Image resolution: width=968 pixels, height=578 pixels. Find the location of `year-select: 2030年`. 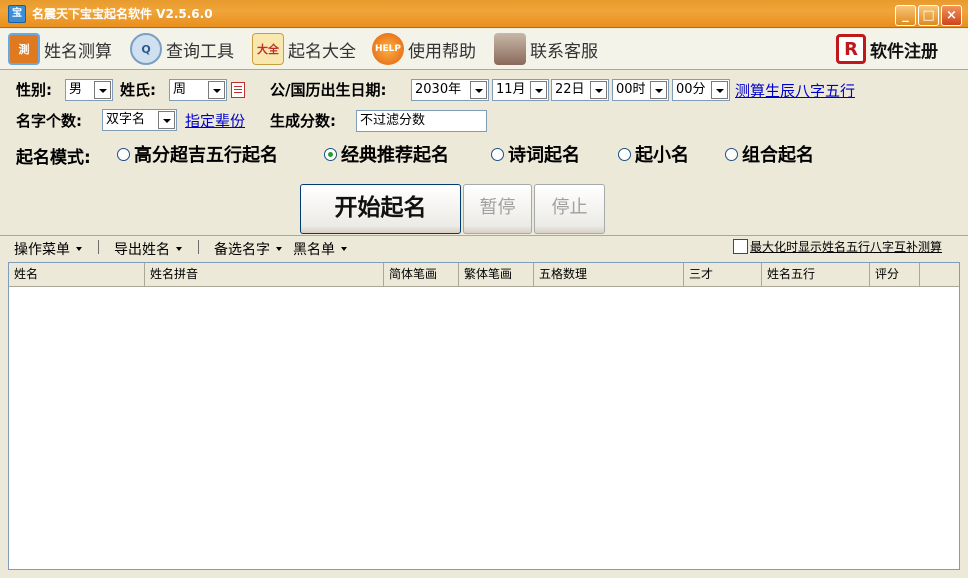

year-select: 2030年 is located at coordinates (450, 90).